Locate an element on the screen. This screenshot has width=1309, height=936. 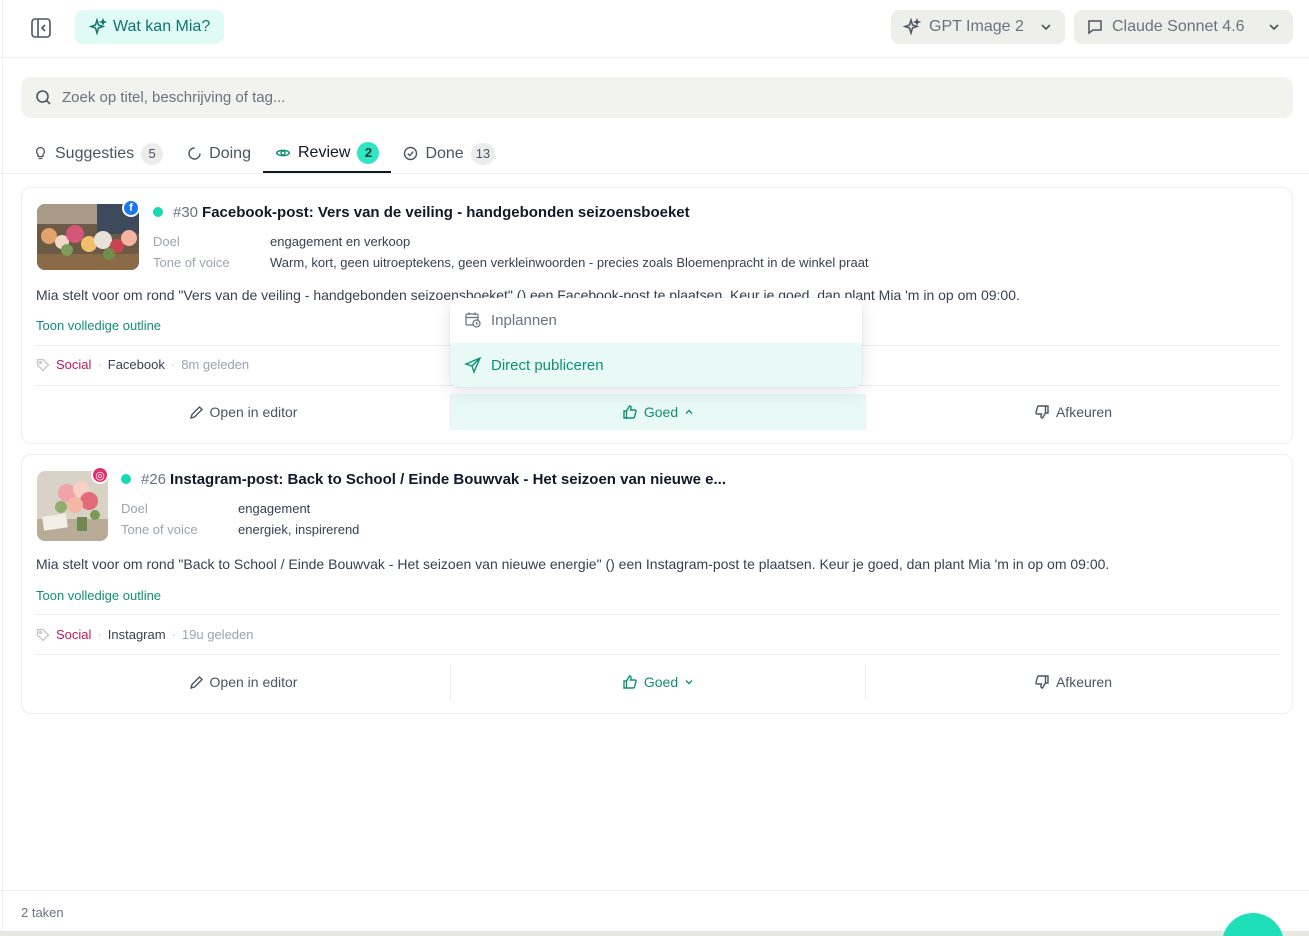
schedule-label: Inplannen is located at coordinates (524, 320).